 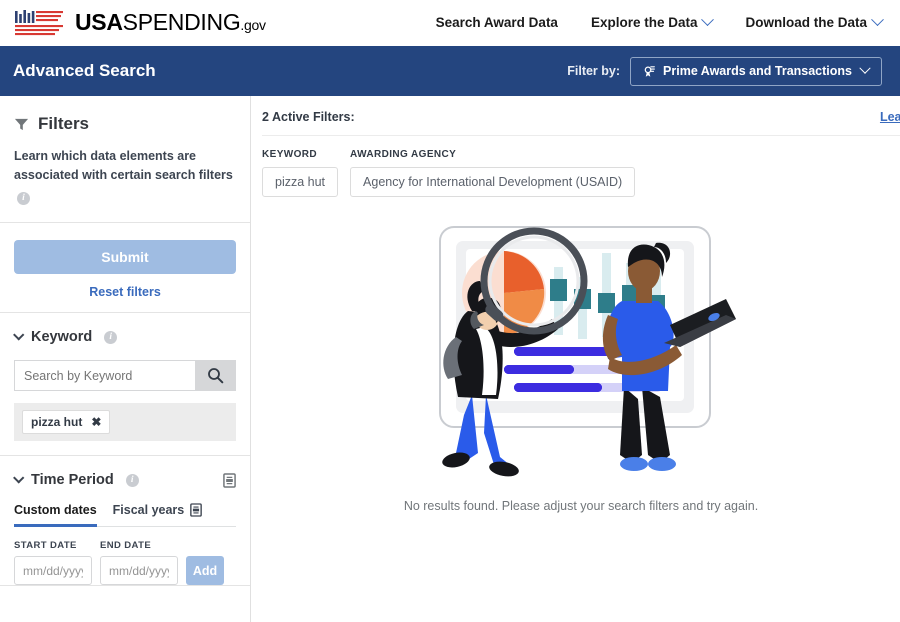 I want to click on active-filter-group-label: AWARDING AGENCY, so click(x=403, y=154).